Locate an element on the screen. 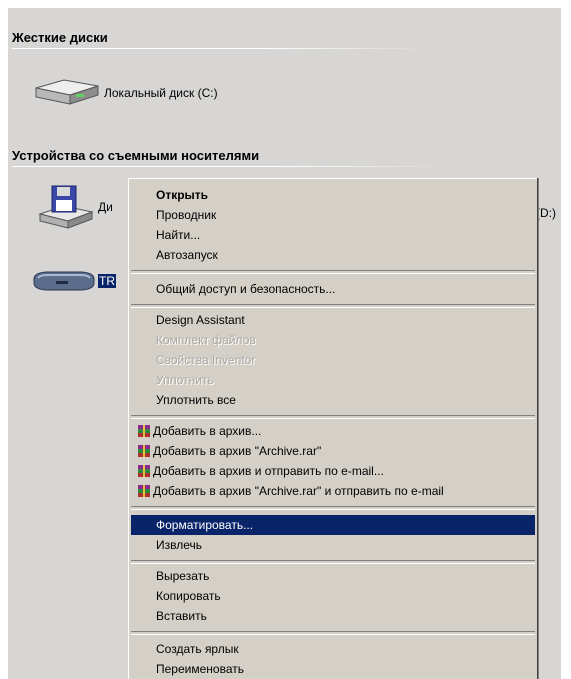  group-header-hard-disks: Жесткие диски is located at coordinates (60, 37).